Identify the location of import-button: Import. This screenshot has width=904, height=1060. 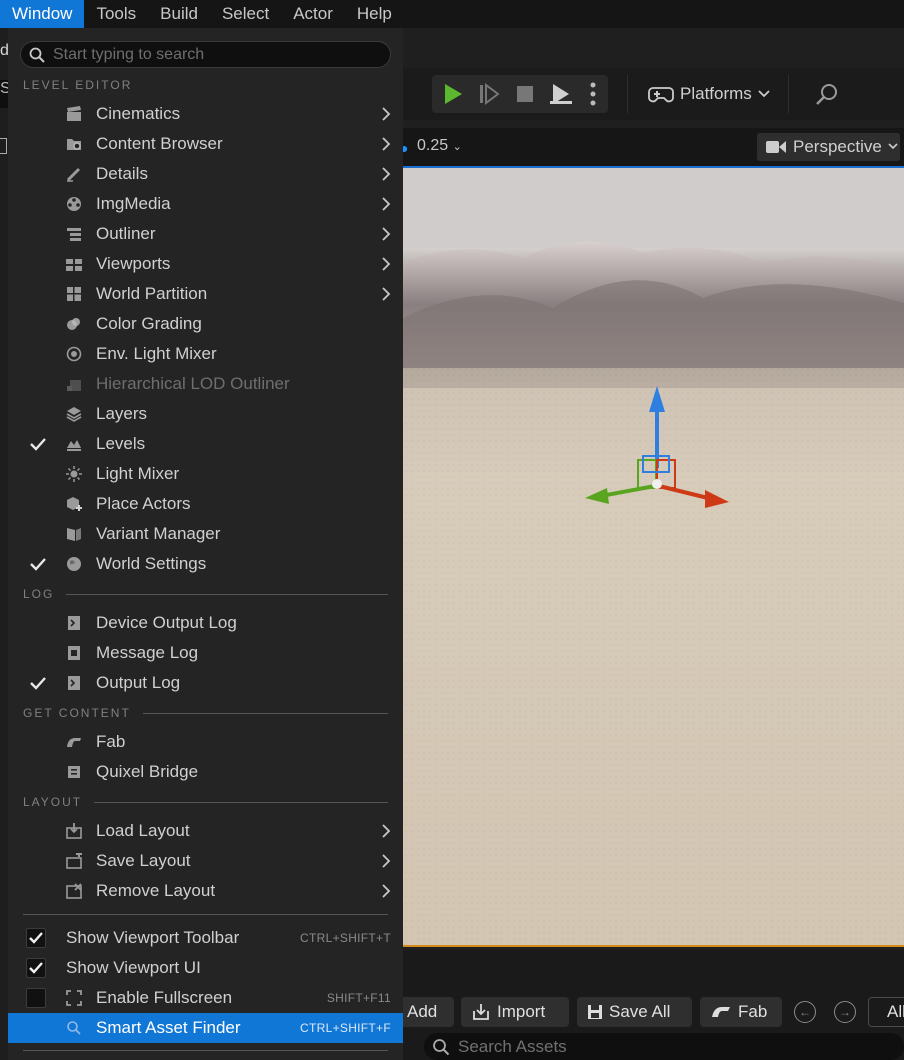
(515, 1012).